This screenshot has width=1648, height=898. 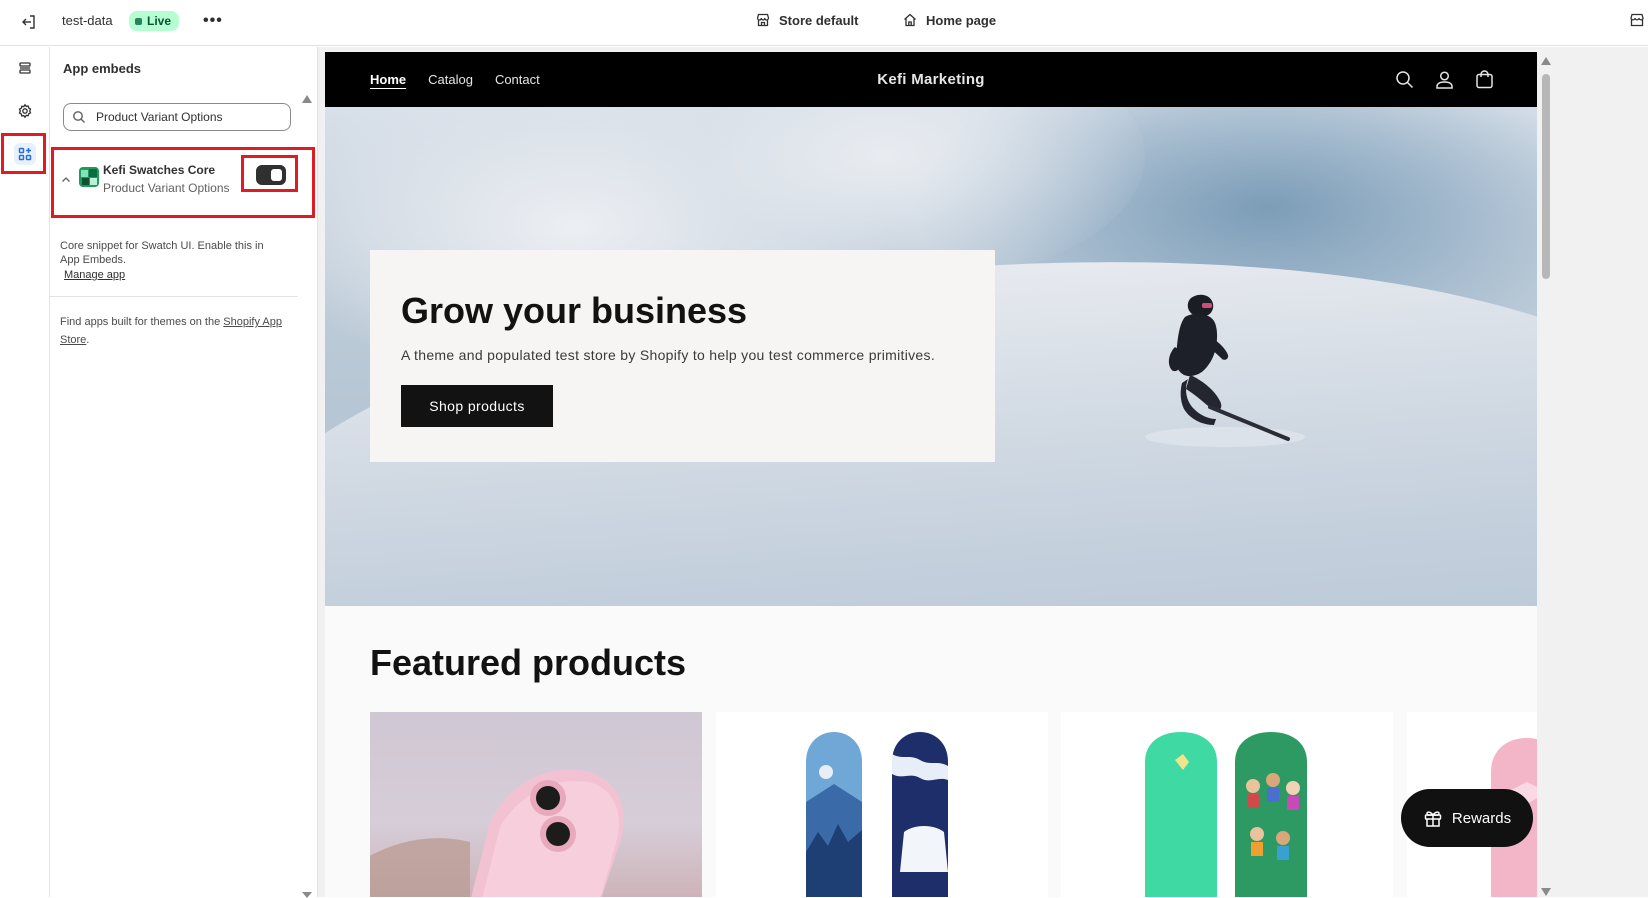 I want to click on store-header: Home Catalog Contact Kefi Marketing, so click(x=931, y=79).